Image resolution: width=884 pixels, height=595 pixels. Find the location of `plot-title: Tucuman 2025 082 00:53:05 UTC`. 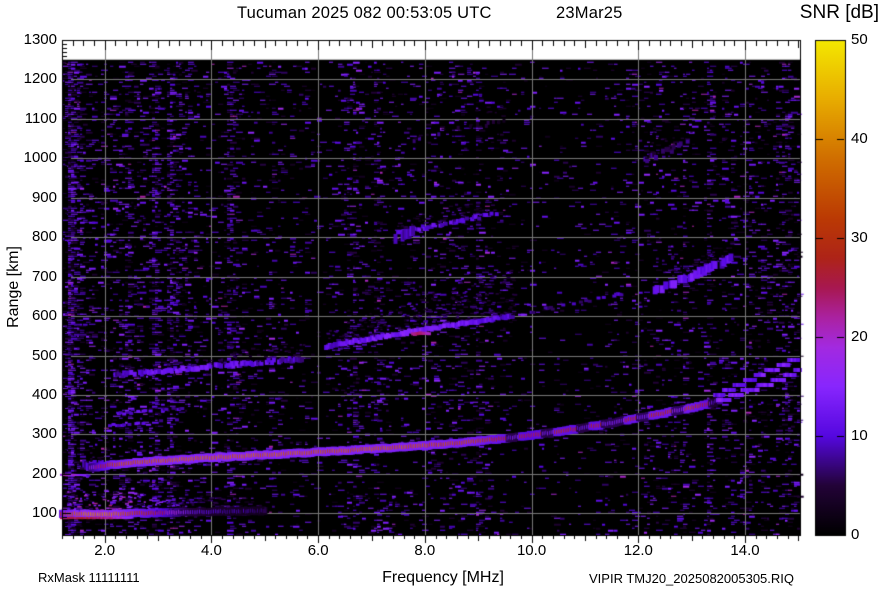

plot-title: Tucuman 2025 082 00:53:05 UTC is located at coordinates (364, 13).